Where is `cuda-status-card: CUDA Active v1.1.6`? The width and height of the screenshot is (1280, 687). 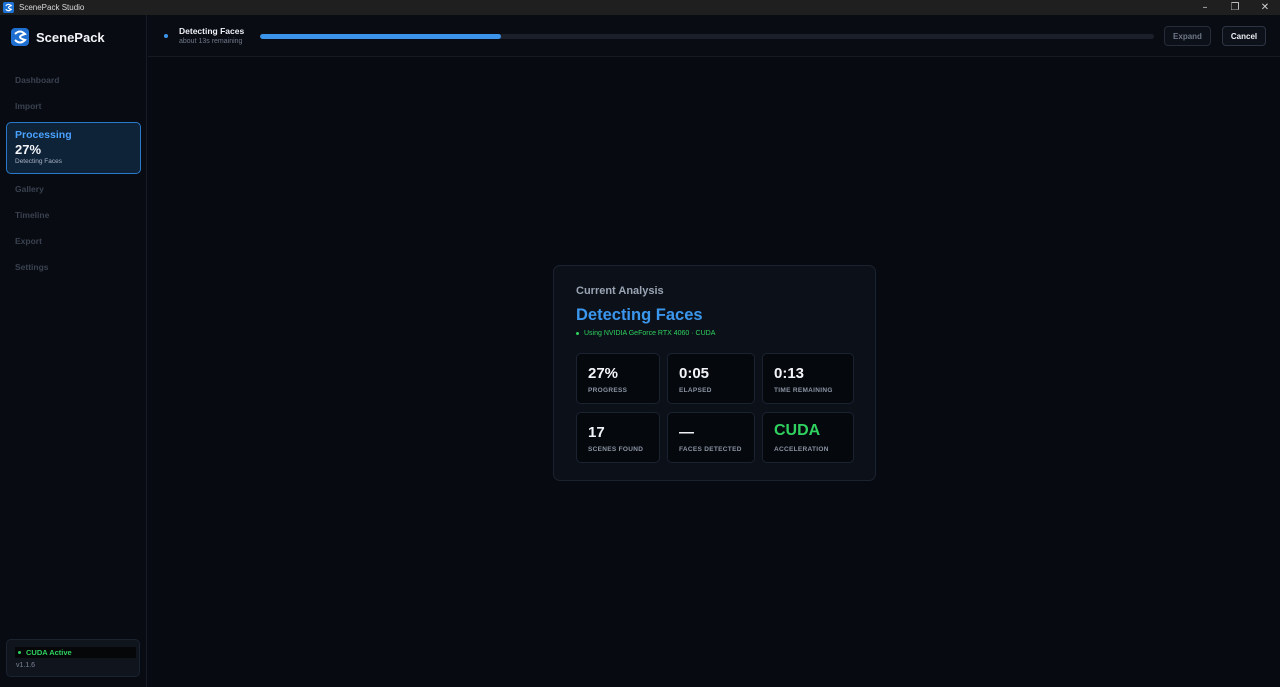
cuda-status-card: CUDA Active v1.1.6 is located at coordinates (73, 658).